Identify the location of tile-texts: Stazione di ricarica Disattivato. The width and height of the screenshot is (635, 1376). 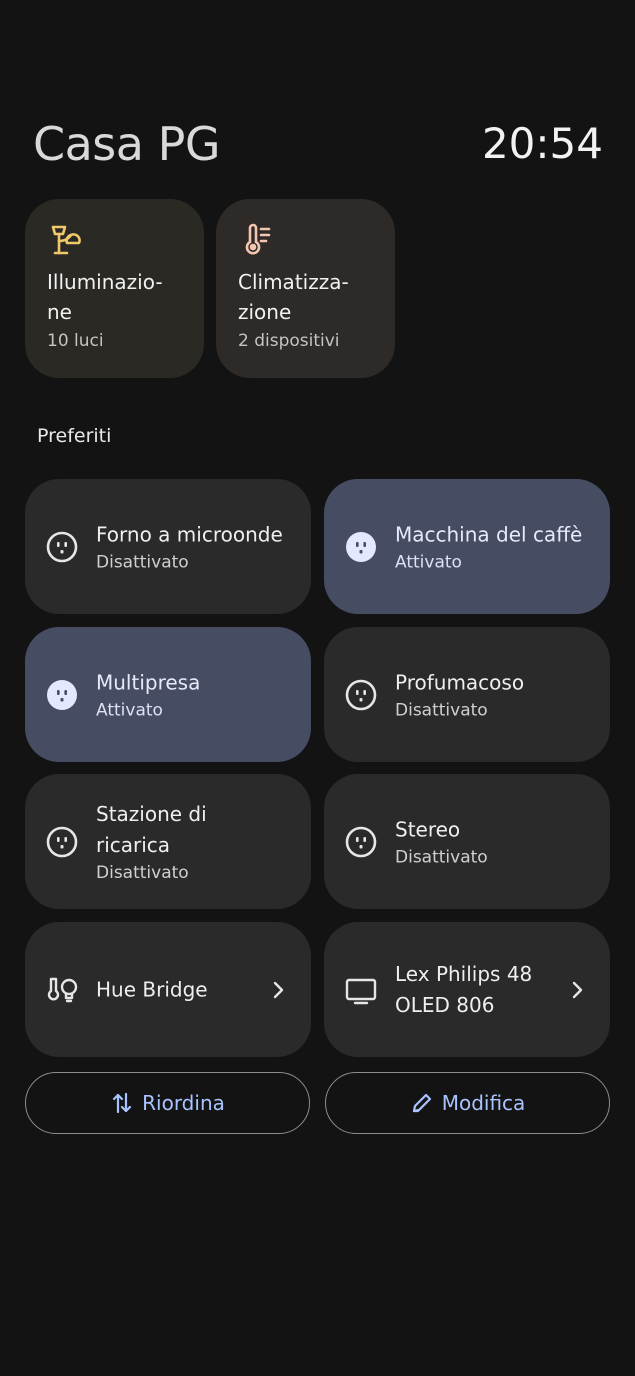
(183, 842).